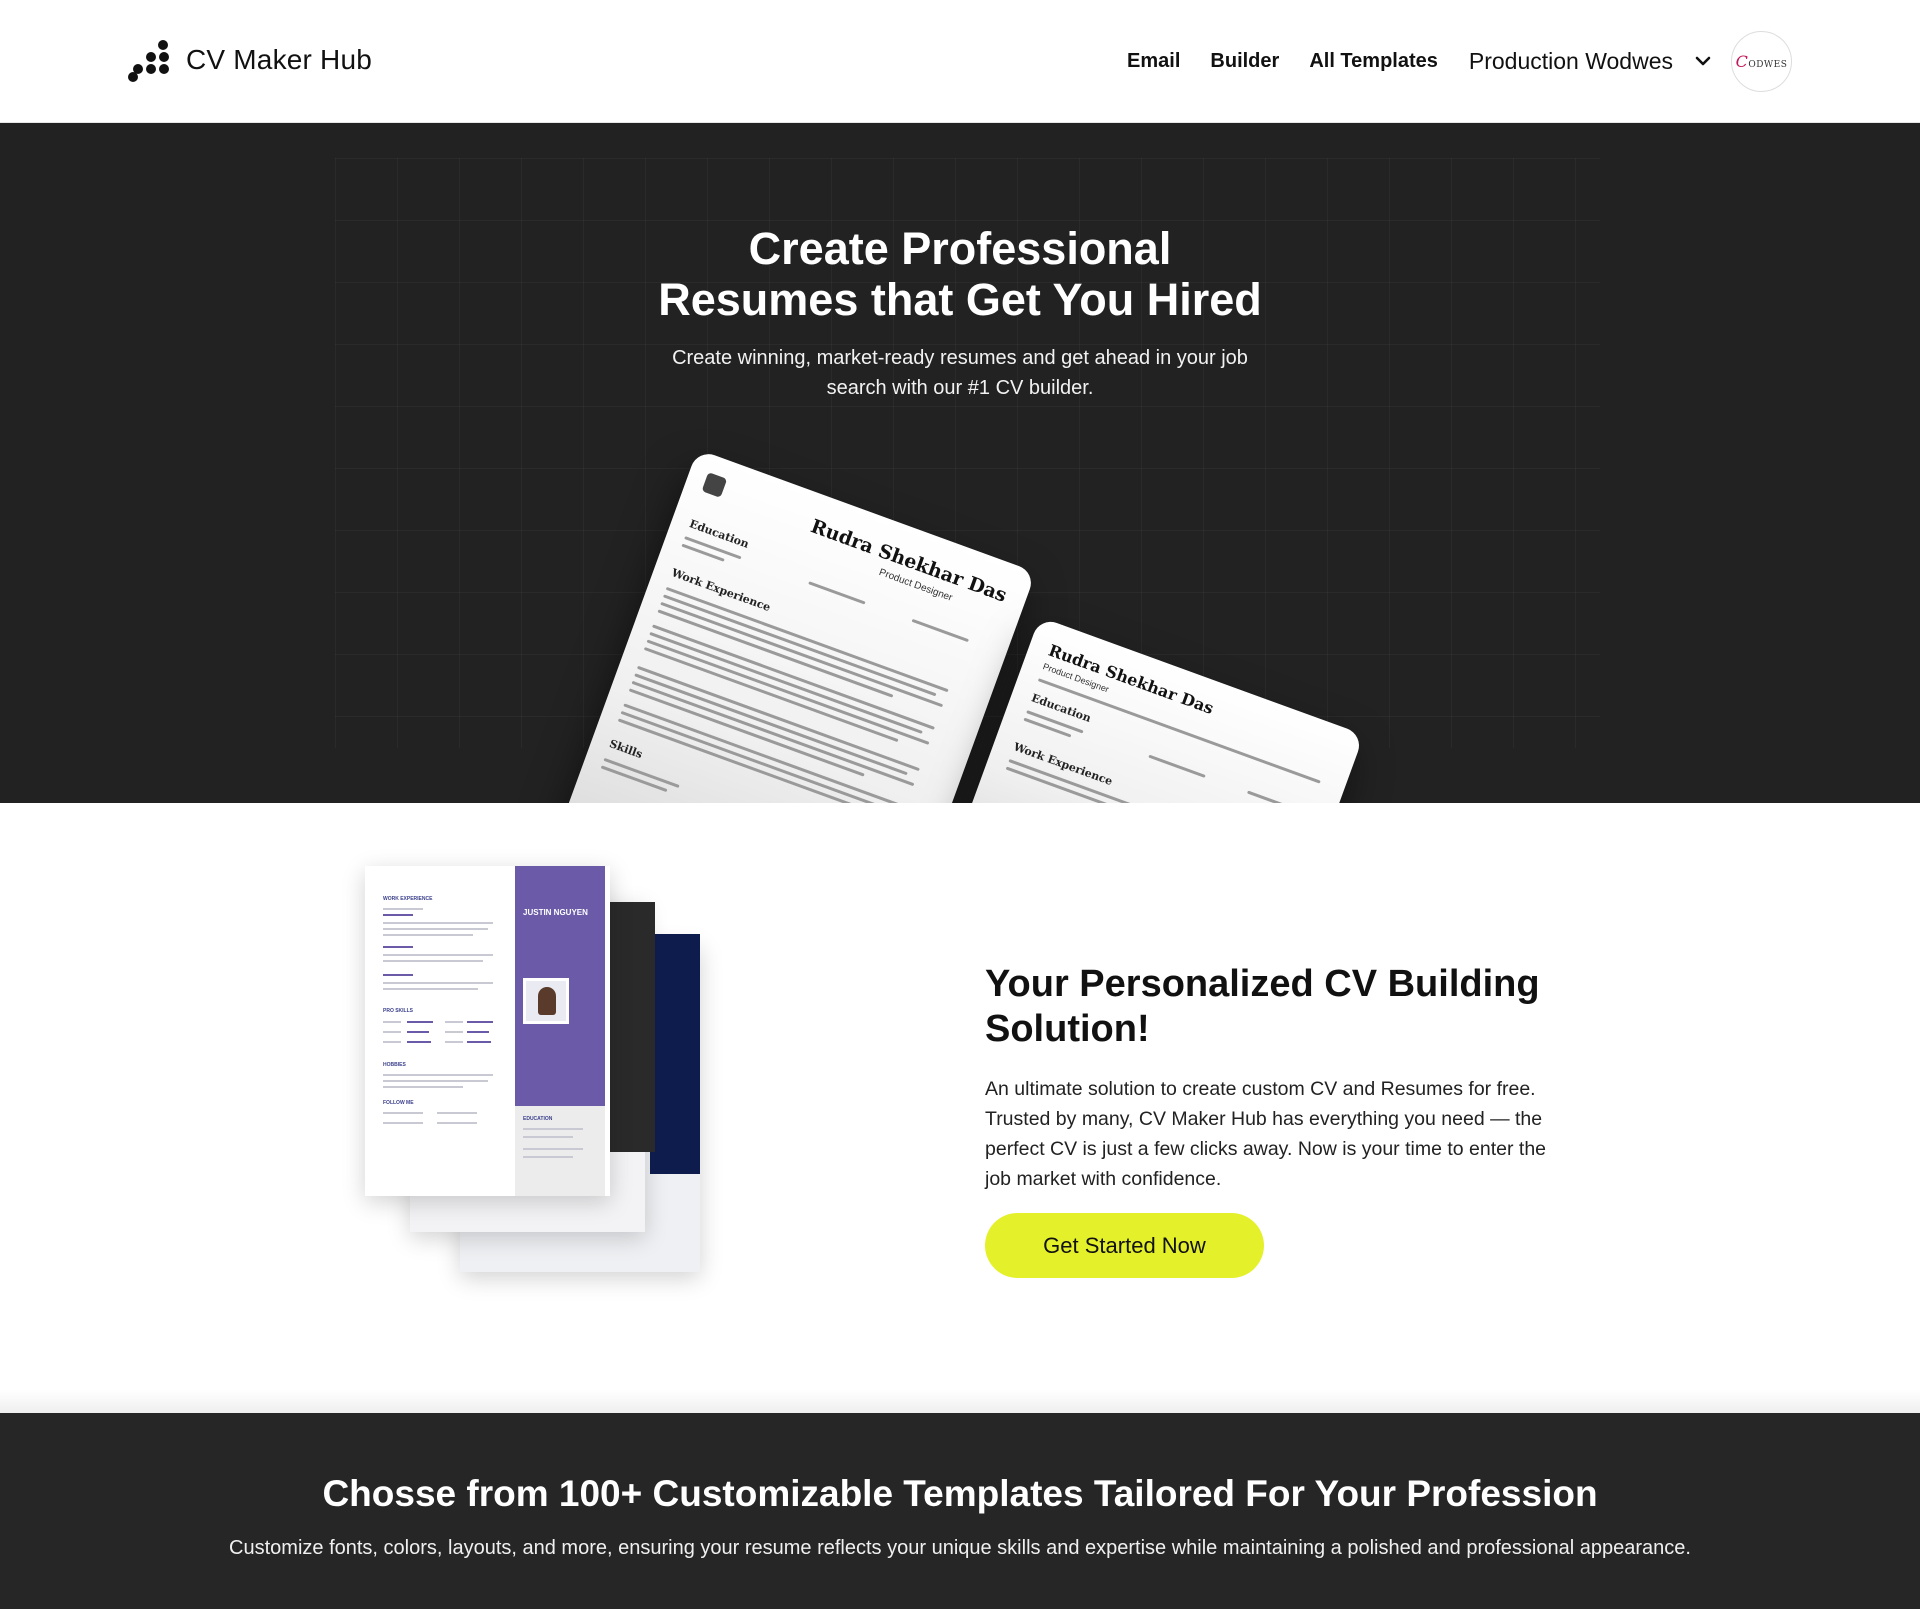 This screenshot has width=1920, height=1609. Describe the element at coordinates (1262, 1006) in the screenshot. I see `feature-title: Your Personalized CV Building Solution!` at that location.